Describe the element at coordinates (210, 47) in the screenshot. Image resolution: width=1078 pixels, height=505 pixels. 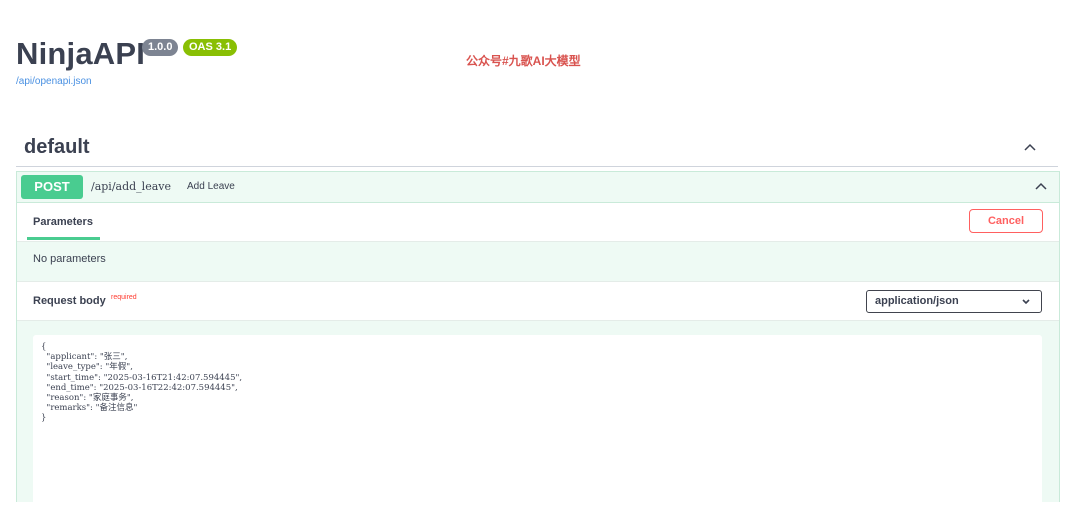
I see `oas-badge: OAS 3.1` at that location.